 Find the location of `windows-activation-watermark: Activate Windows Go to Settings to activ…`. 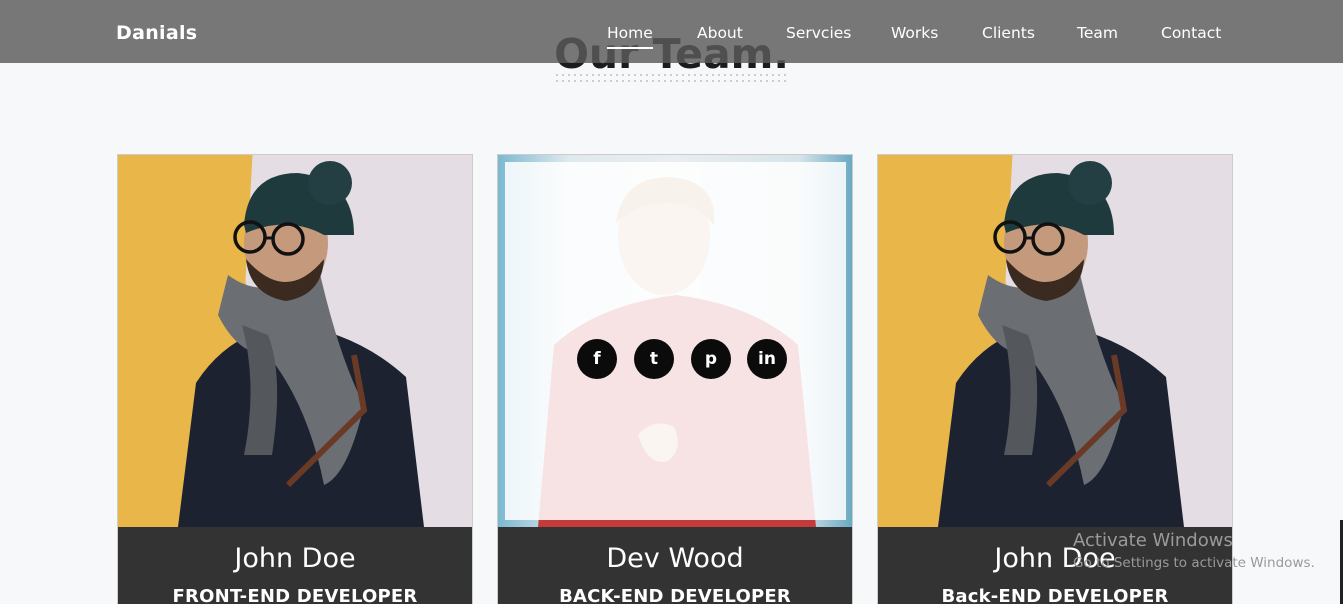

windows-activation-watermark: Activate Windows Go to Settings to activ… is located at coordinates (1194, 550).